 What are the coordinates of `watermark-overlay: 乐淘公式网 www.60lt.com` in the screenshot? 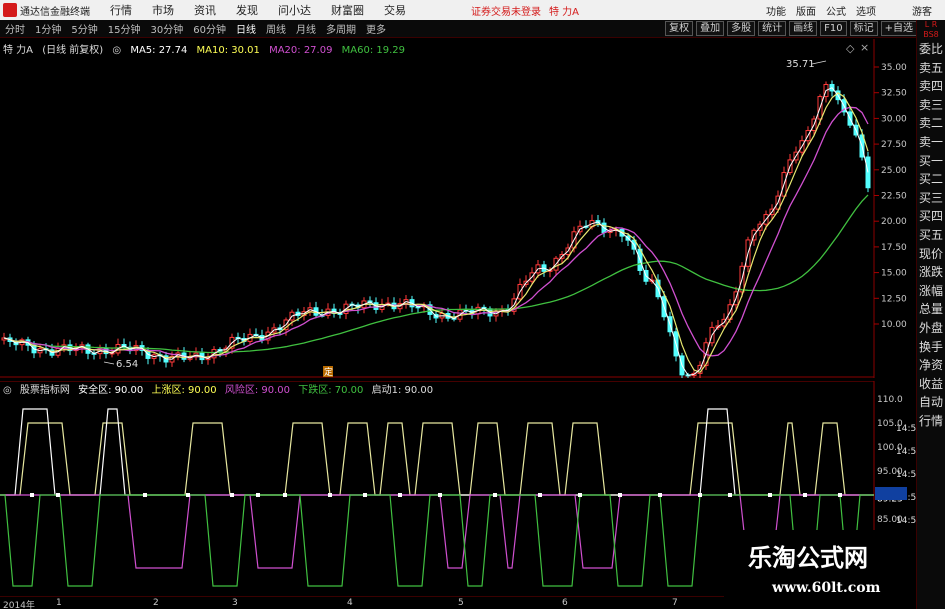 It's located at (820, 569).